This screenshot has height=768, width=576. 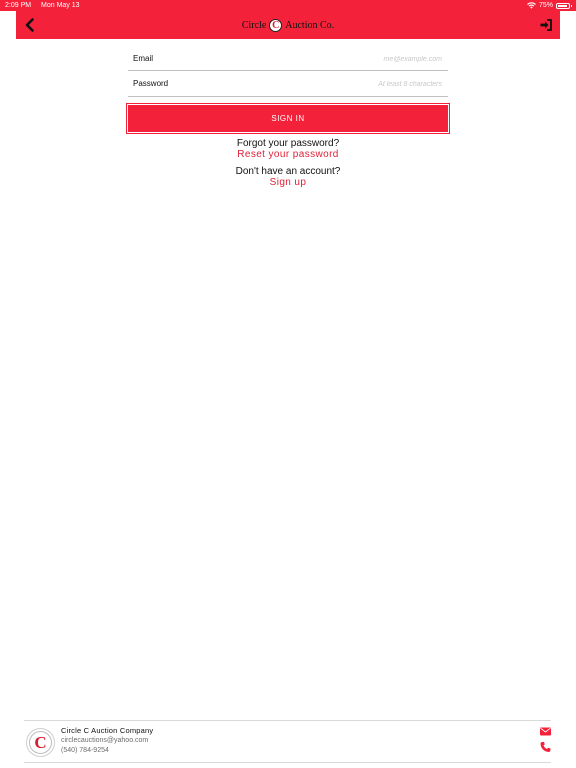 I want to click on status-date: Mon May 13, so click(x=60, y=5).